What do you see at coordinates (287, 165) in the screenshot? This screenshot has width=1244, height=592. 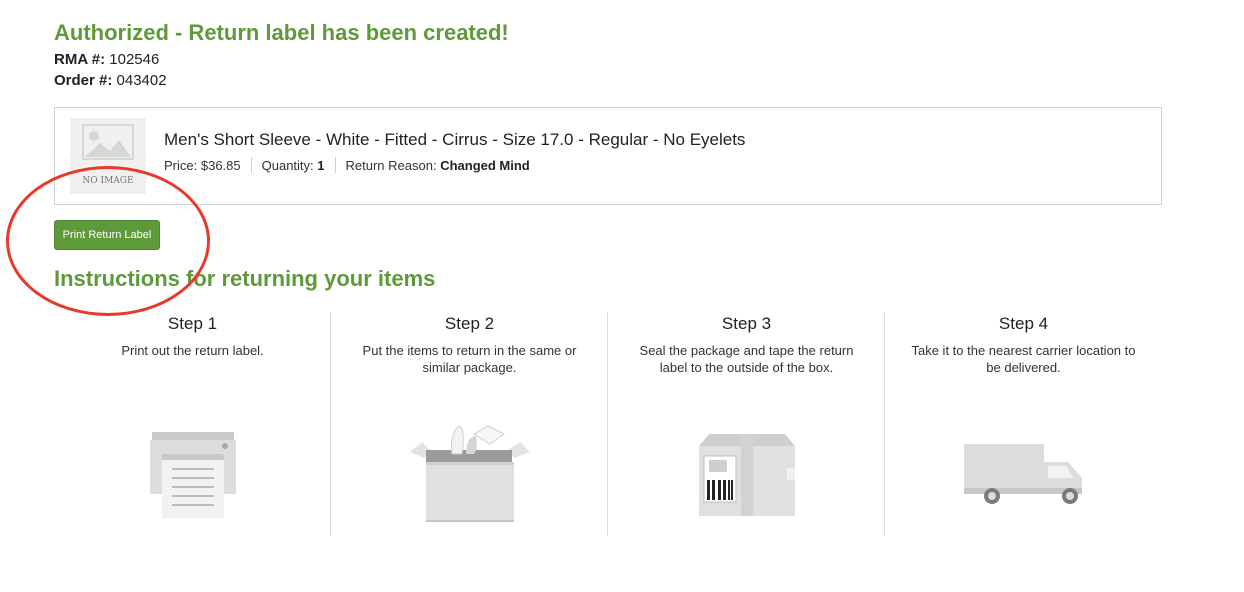 I see `quantity-label: Quantity:` at bounding box center [287, 165].